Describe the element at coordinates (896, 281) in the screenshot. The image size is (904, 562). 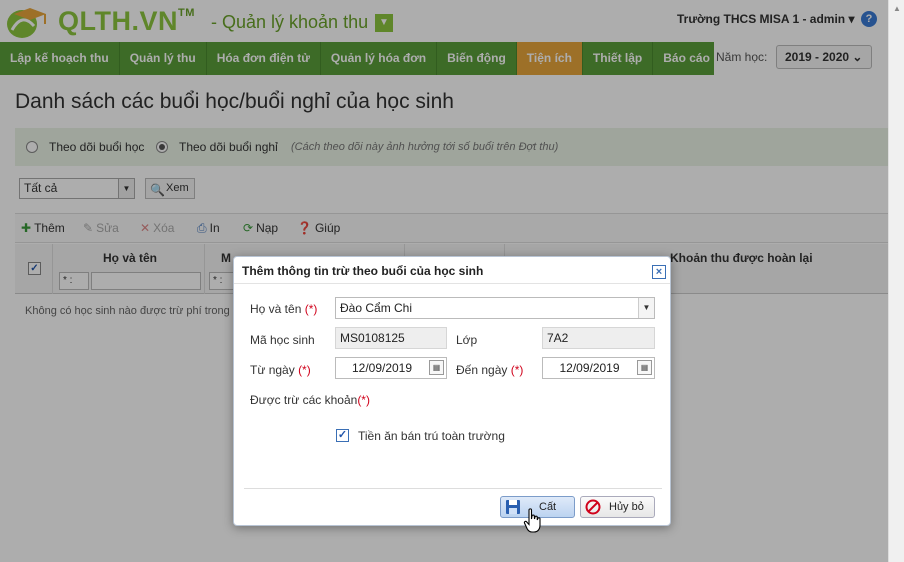
I see `page-scrollbar: ▲` at that location.